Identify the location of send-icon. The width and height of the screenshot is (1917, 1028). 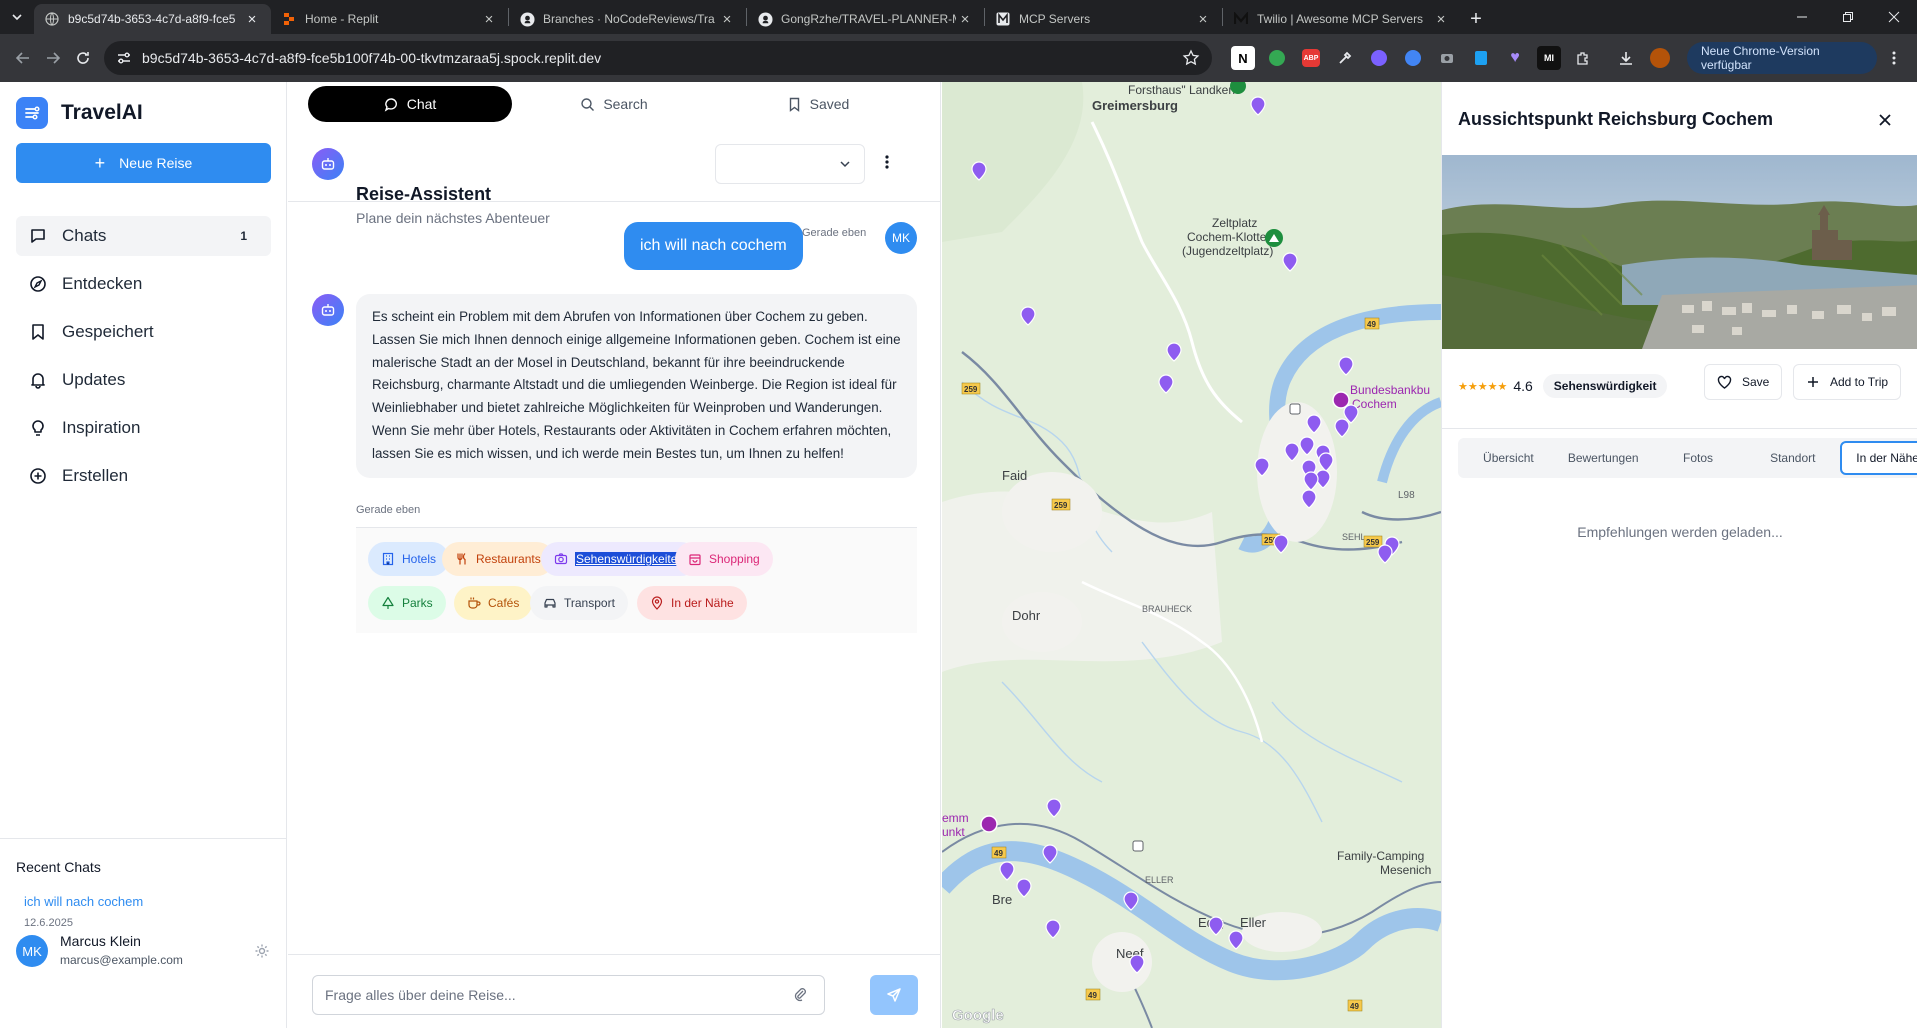
(894, 995).